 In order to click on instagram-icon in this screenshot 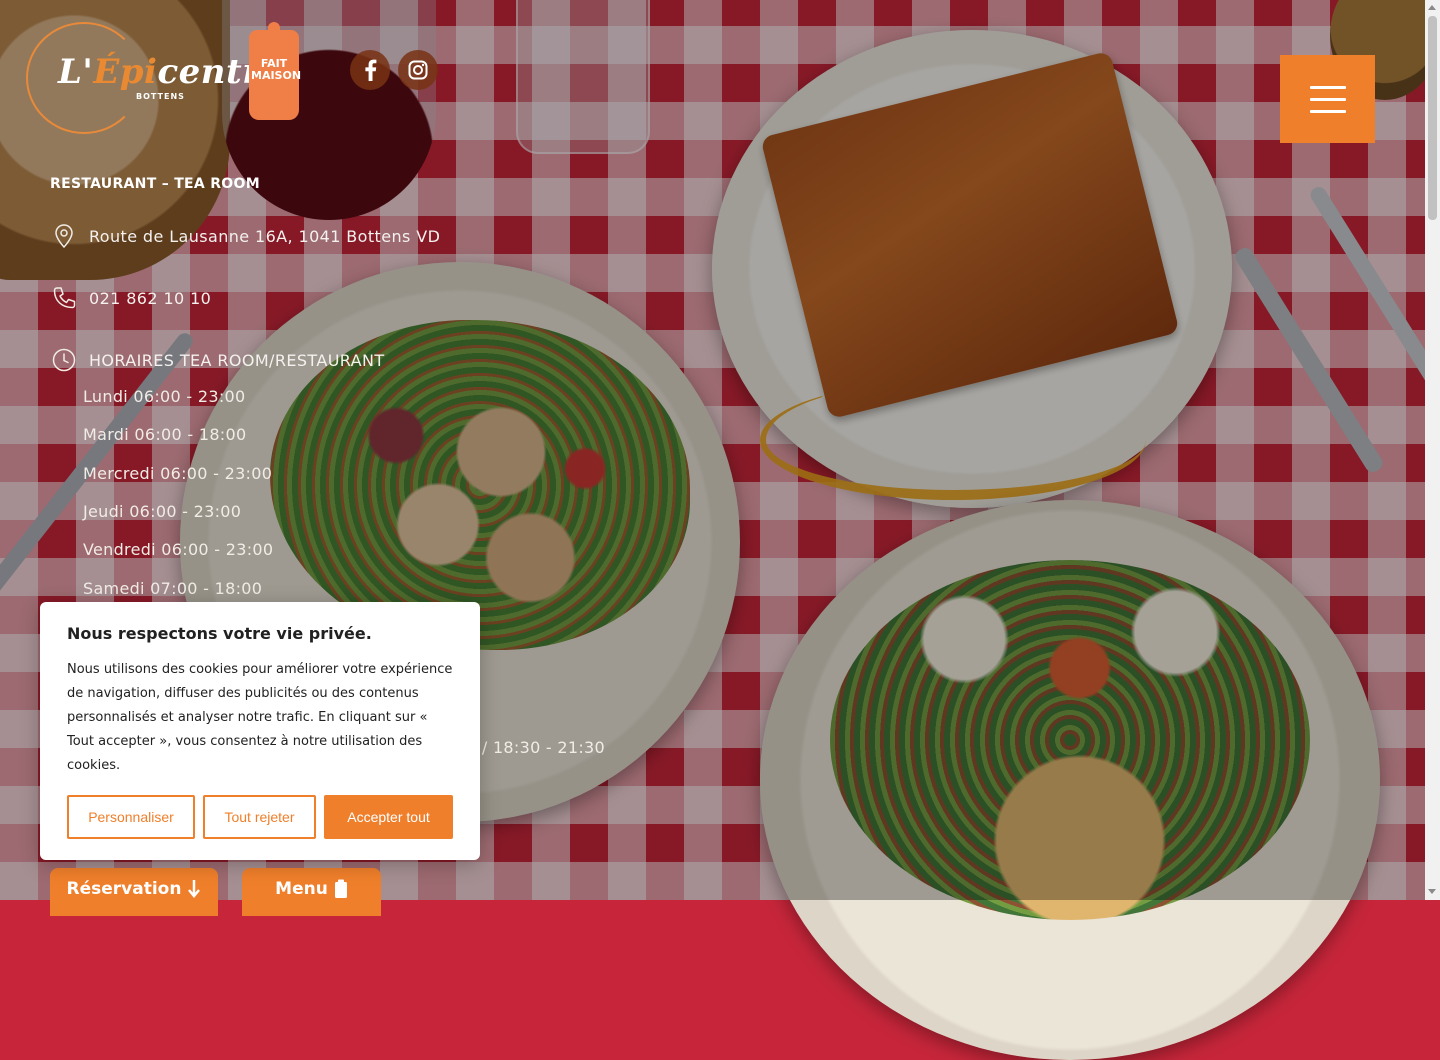, I will do `click(418, 70)`.